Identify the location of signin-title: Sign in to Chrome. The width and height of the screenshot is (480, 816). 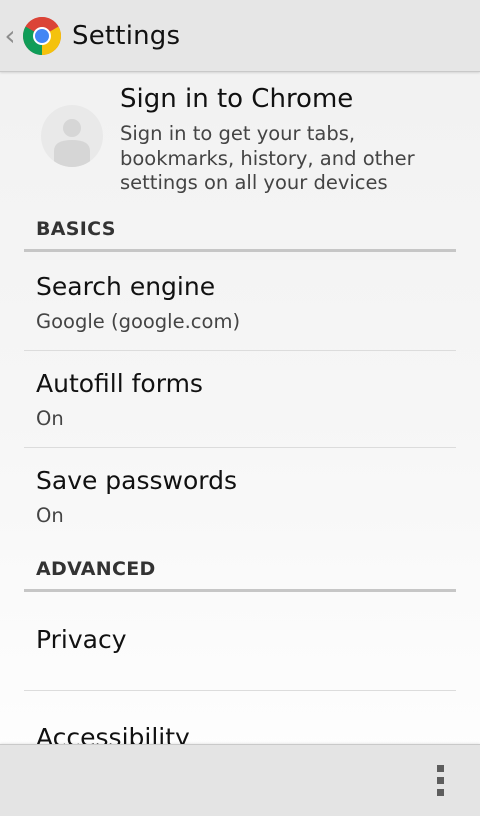
(237, 99).